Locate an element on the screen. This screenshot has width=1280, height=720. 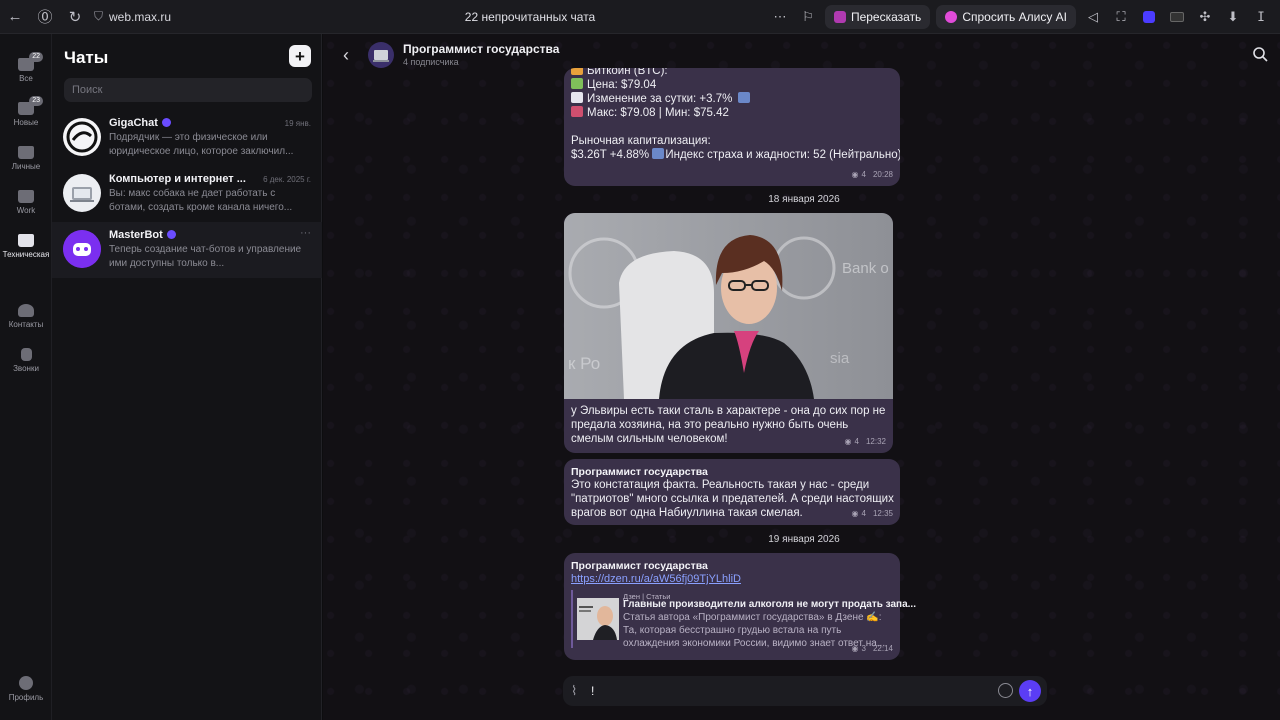
extension-icon is located at coordinates (1149, 17).